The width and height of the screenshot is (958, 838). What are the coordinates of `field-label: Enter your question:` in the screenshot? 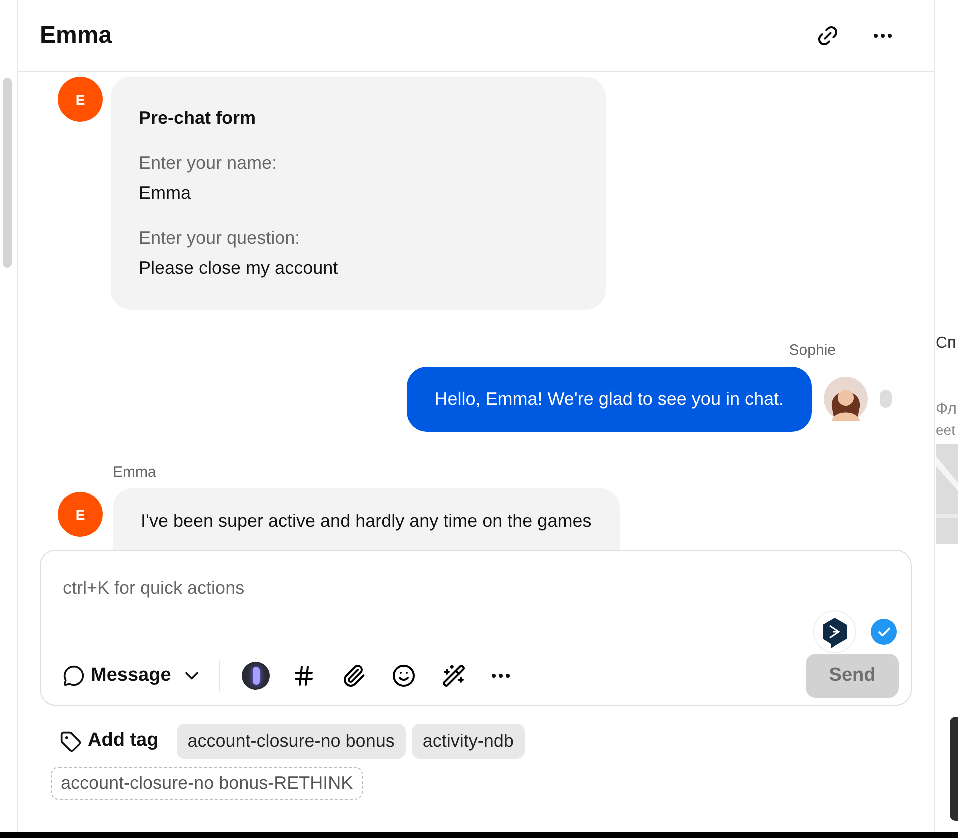 It's located at (220, 238).